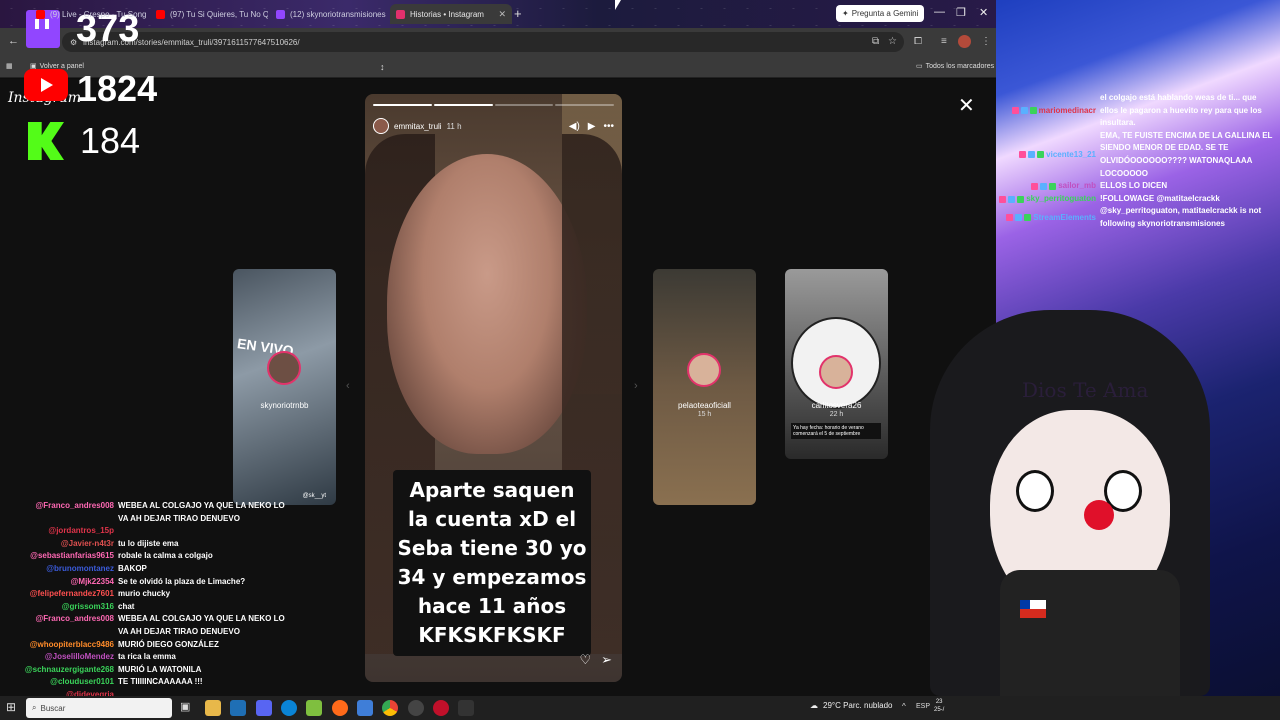 This screenshot has width=1280, height=720. Describe the element at coordinates (64, 556) in the screenshot. I see `chat-username: @sebastianfarias9615` at that location.